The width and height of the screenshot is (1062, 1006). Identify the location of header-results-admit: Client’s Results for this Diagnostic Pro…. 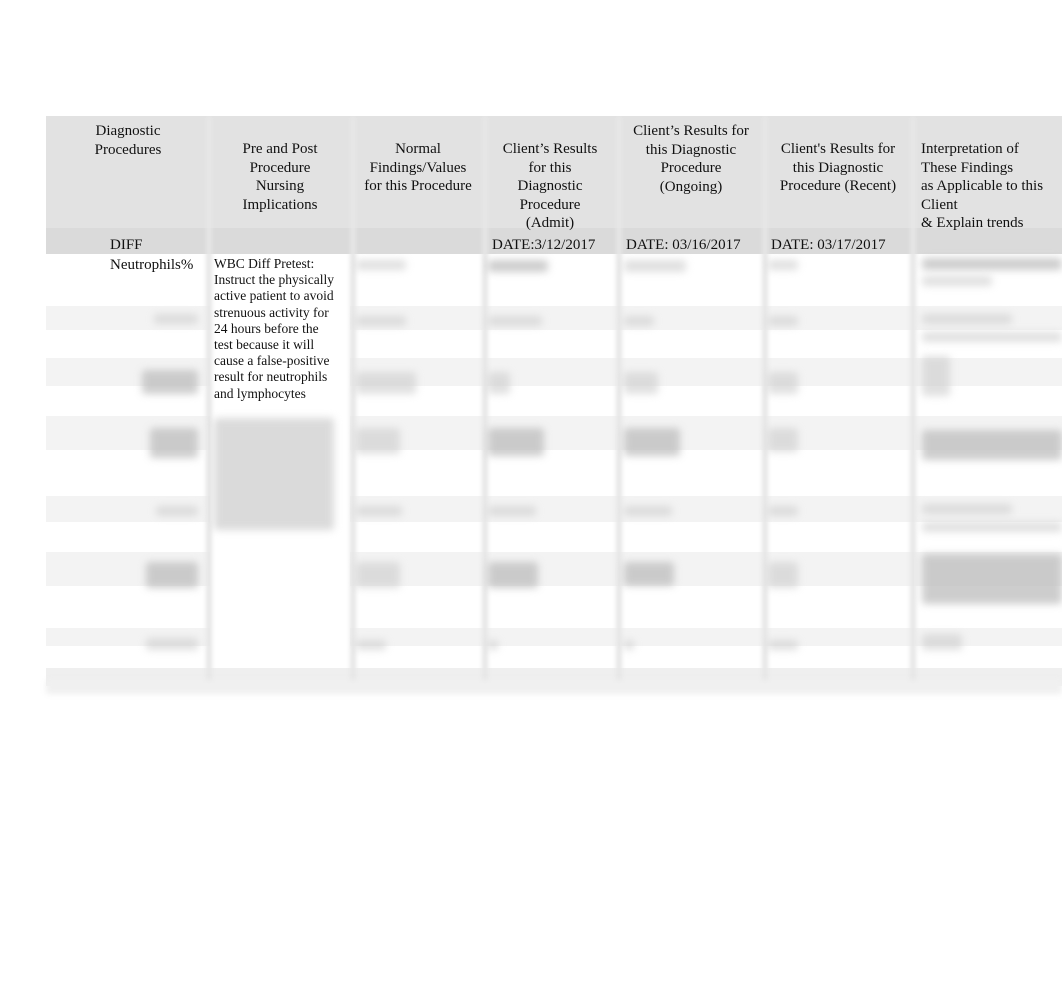
(550, 186).